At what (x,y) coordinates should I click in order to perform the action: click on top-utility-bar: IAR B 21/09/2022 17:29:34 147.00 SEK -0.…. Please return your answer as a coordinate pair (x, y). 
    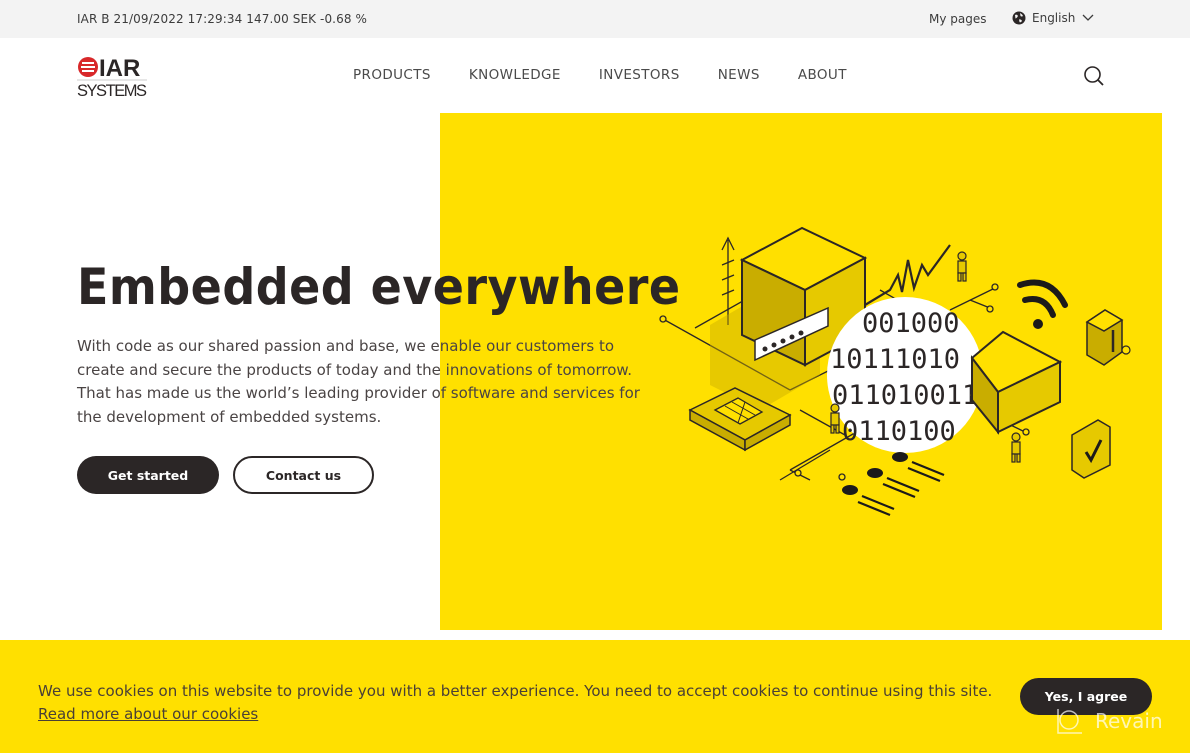
    Looking at the image, I should click on (595, 19).